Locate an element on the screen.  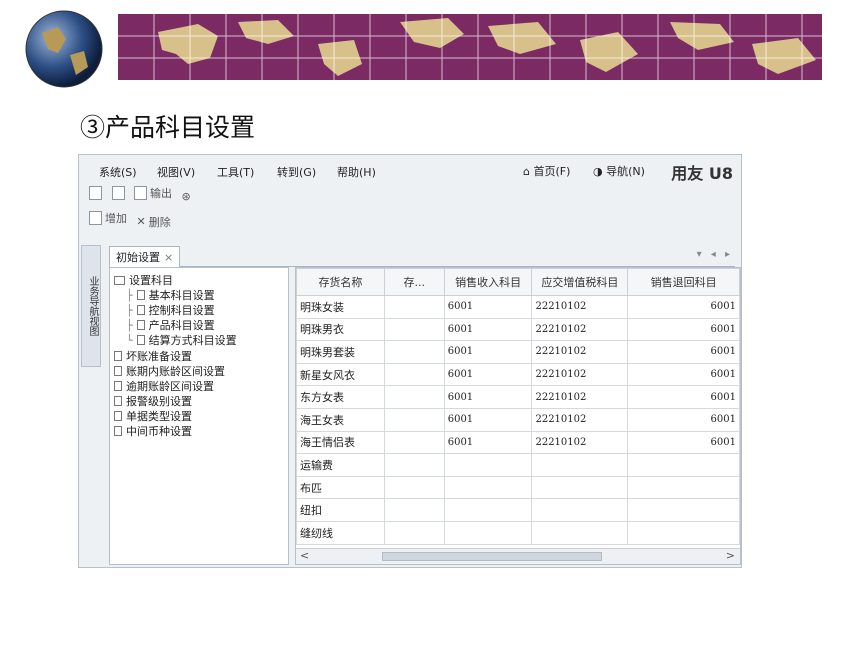
tree-item-control-account: ├ 控制科目设置 is located at coordinates (170, 310).